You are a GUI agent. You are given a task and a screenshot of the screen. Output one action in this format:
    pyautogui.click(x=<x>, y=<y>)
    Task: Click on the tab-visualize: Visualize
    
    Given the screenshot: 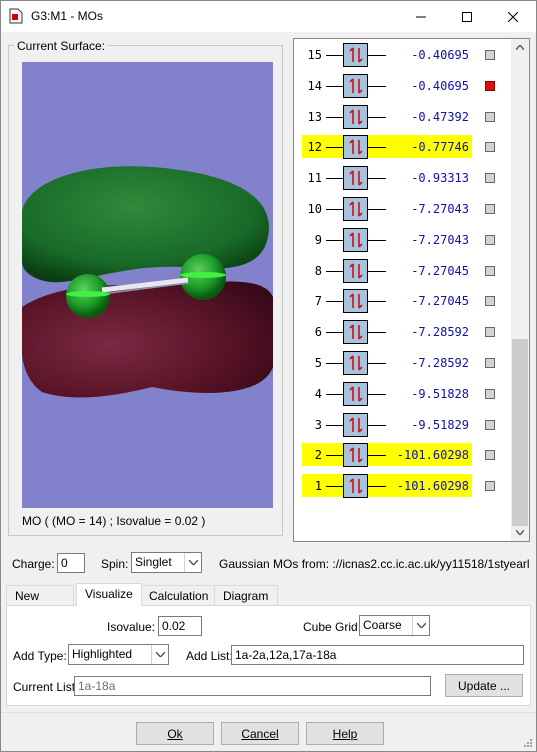 What is the action you would take?
    pyautogui.click(x=109, y=594)
    